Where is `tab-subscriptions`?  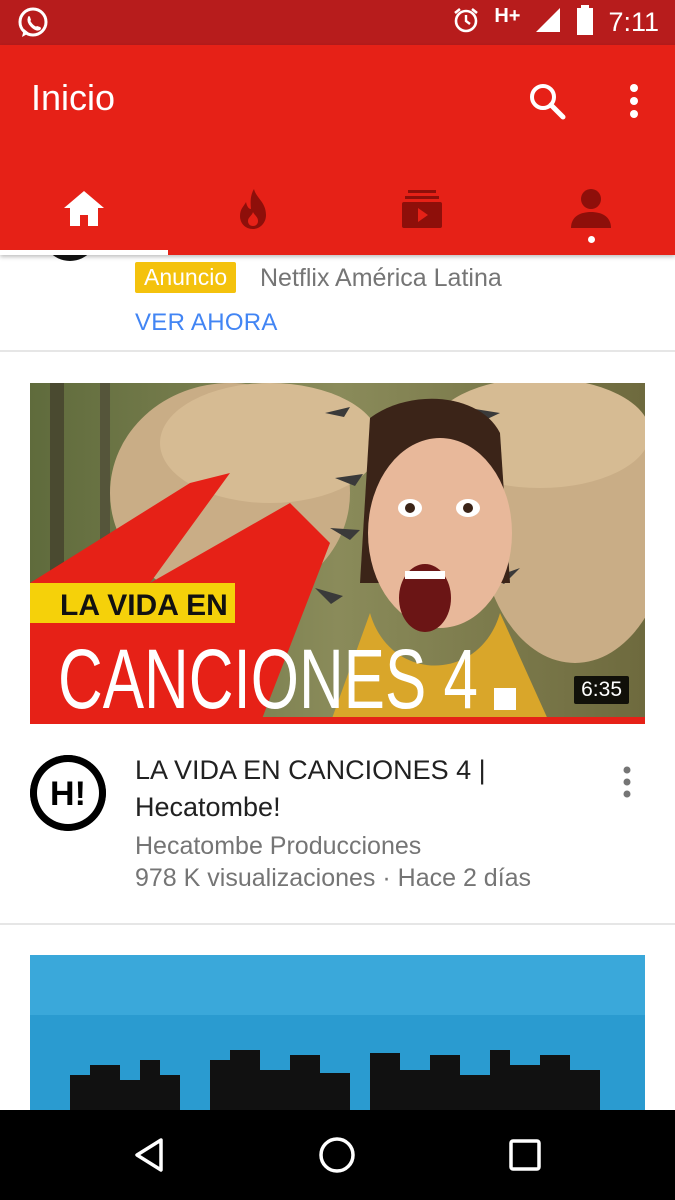
tab-subscriptions is located at coordinates (422, 209).